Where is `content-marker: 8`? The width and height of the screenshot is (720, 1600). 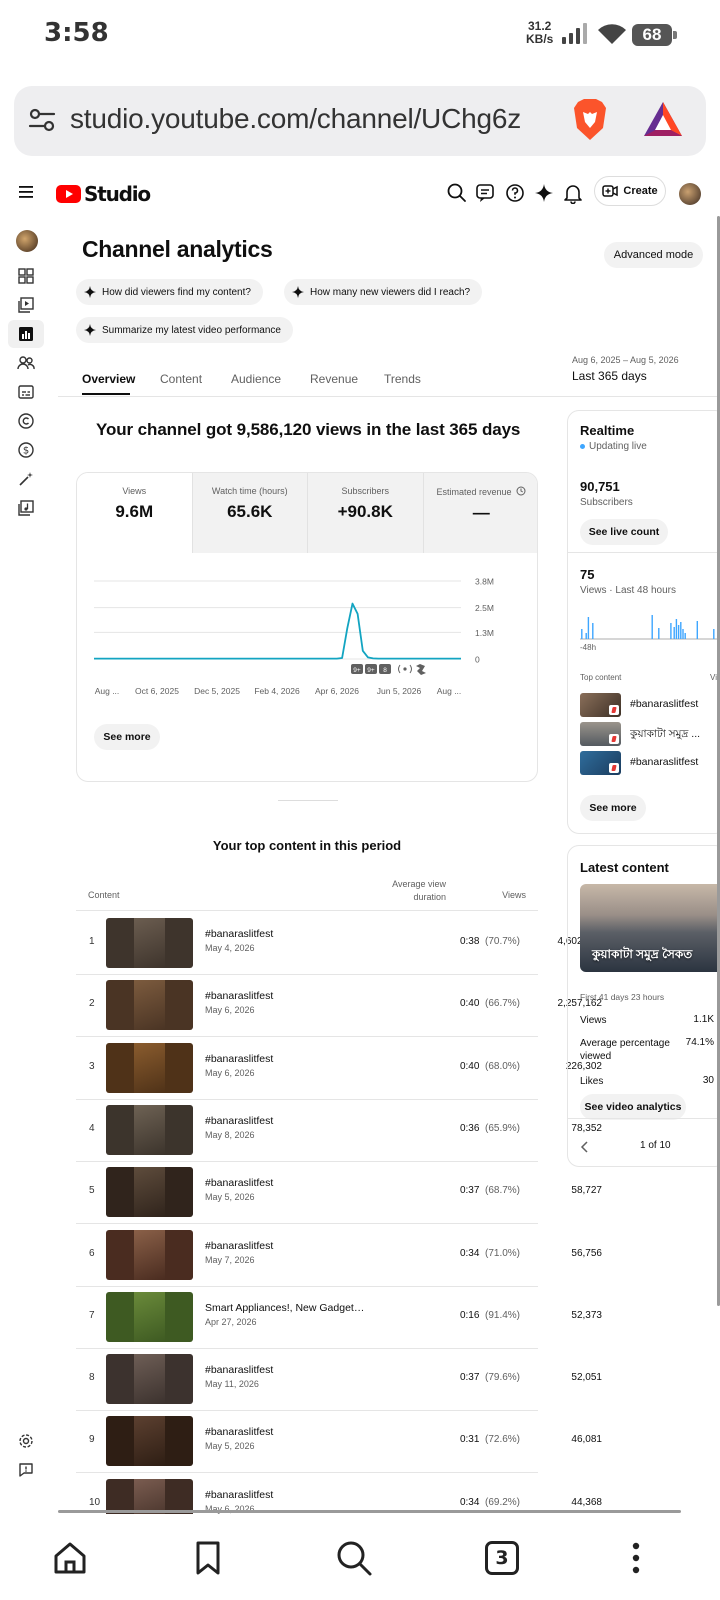
content-marker: 8 is located at coordinates (385, 669).